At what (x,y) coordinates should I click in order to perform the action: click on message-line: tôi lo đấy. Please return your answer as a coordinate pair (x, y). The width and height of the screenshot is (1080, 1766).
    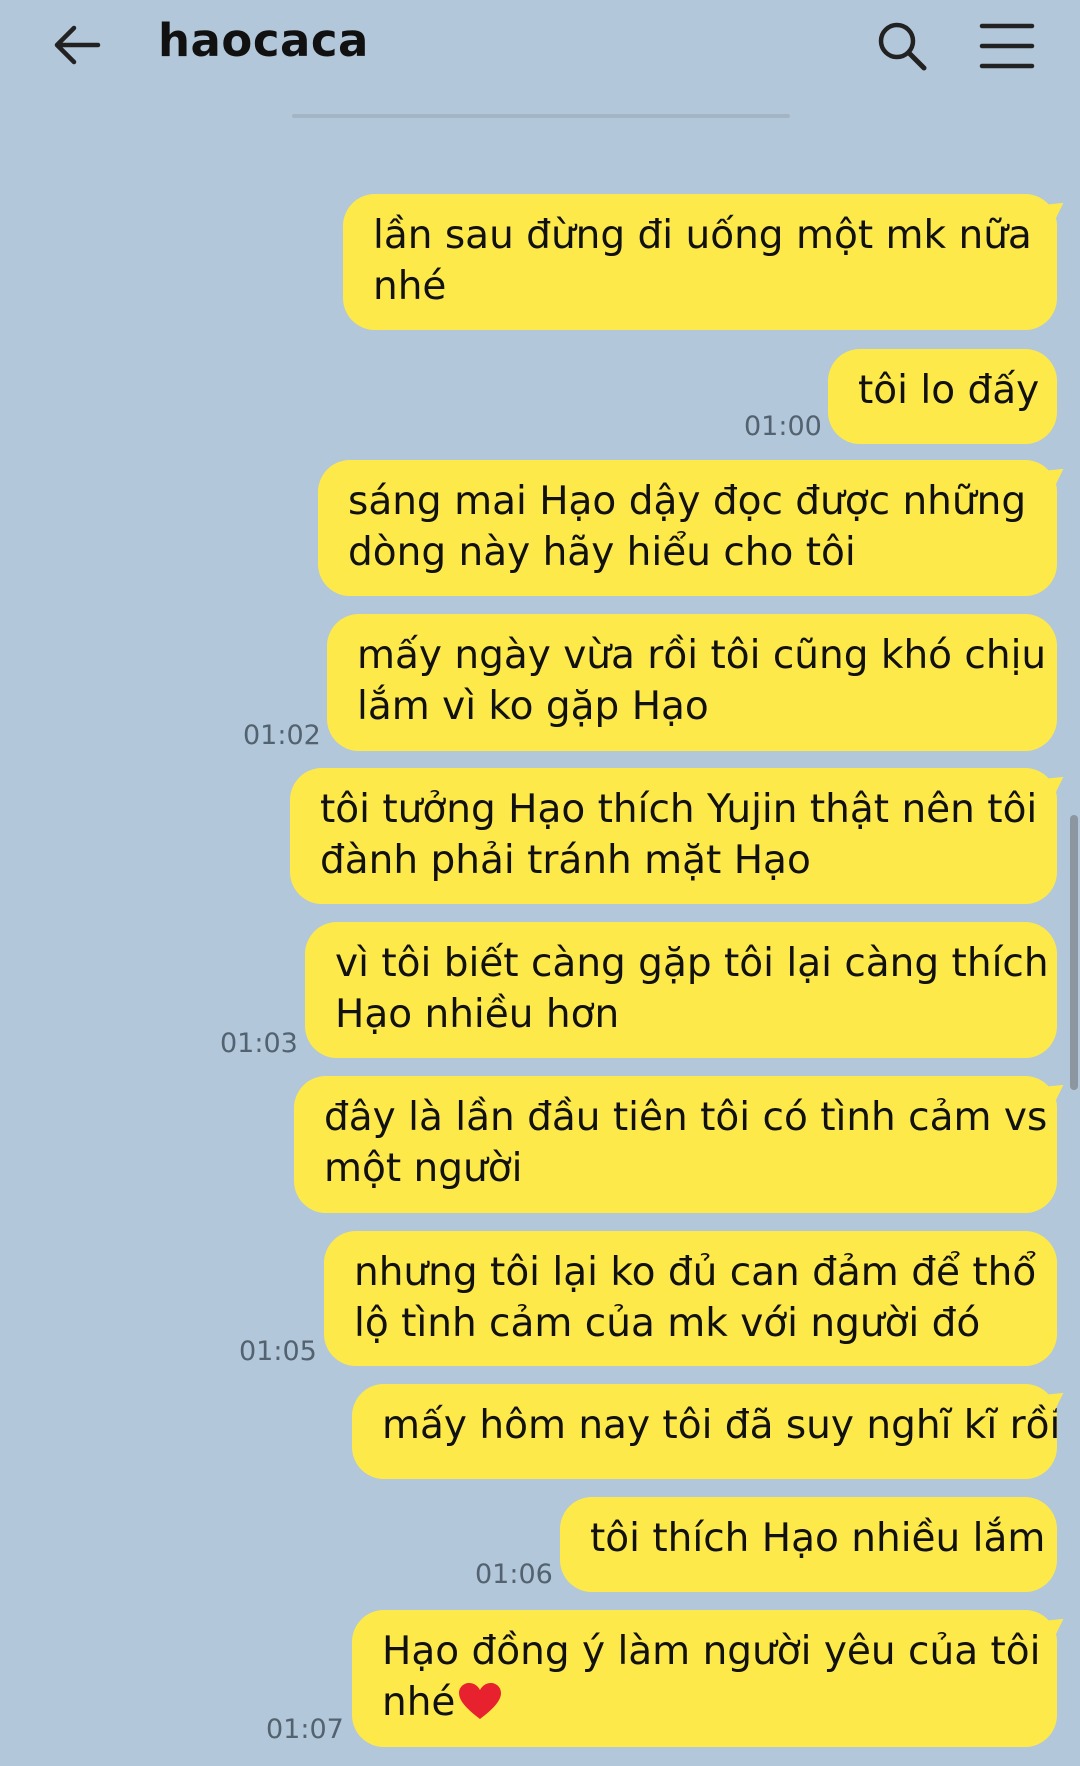
    Looking at the image, I should click on (949, 390).